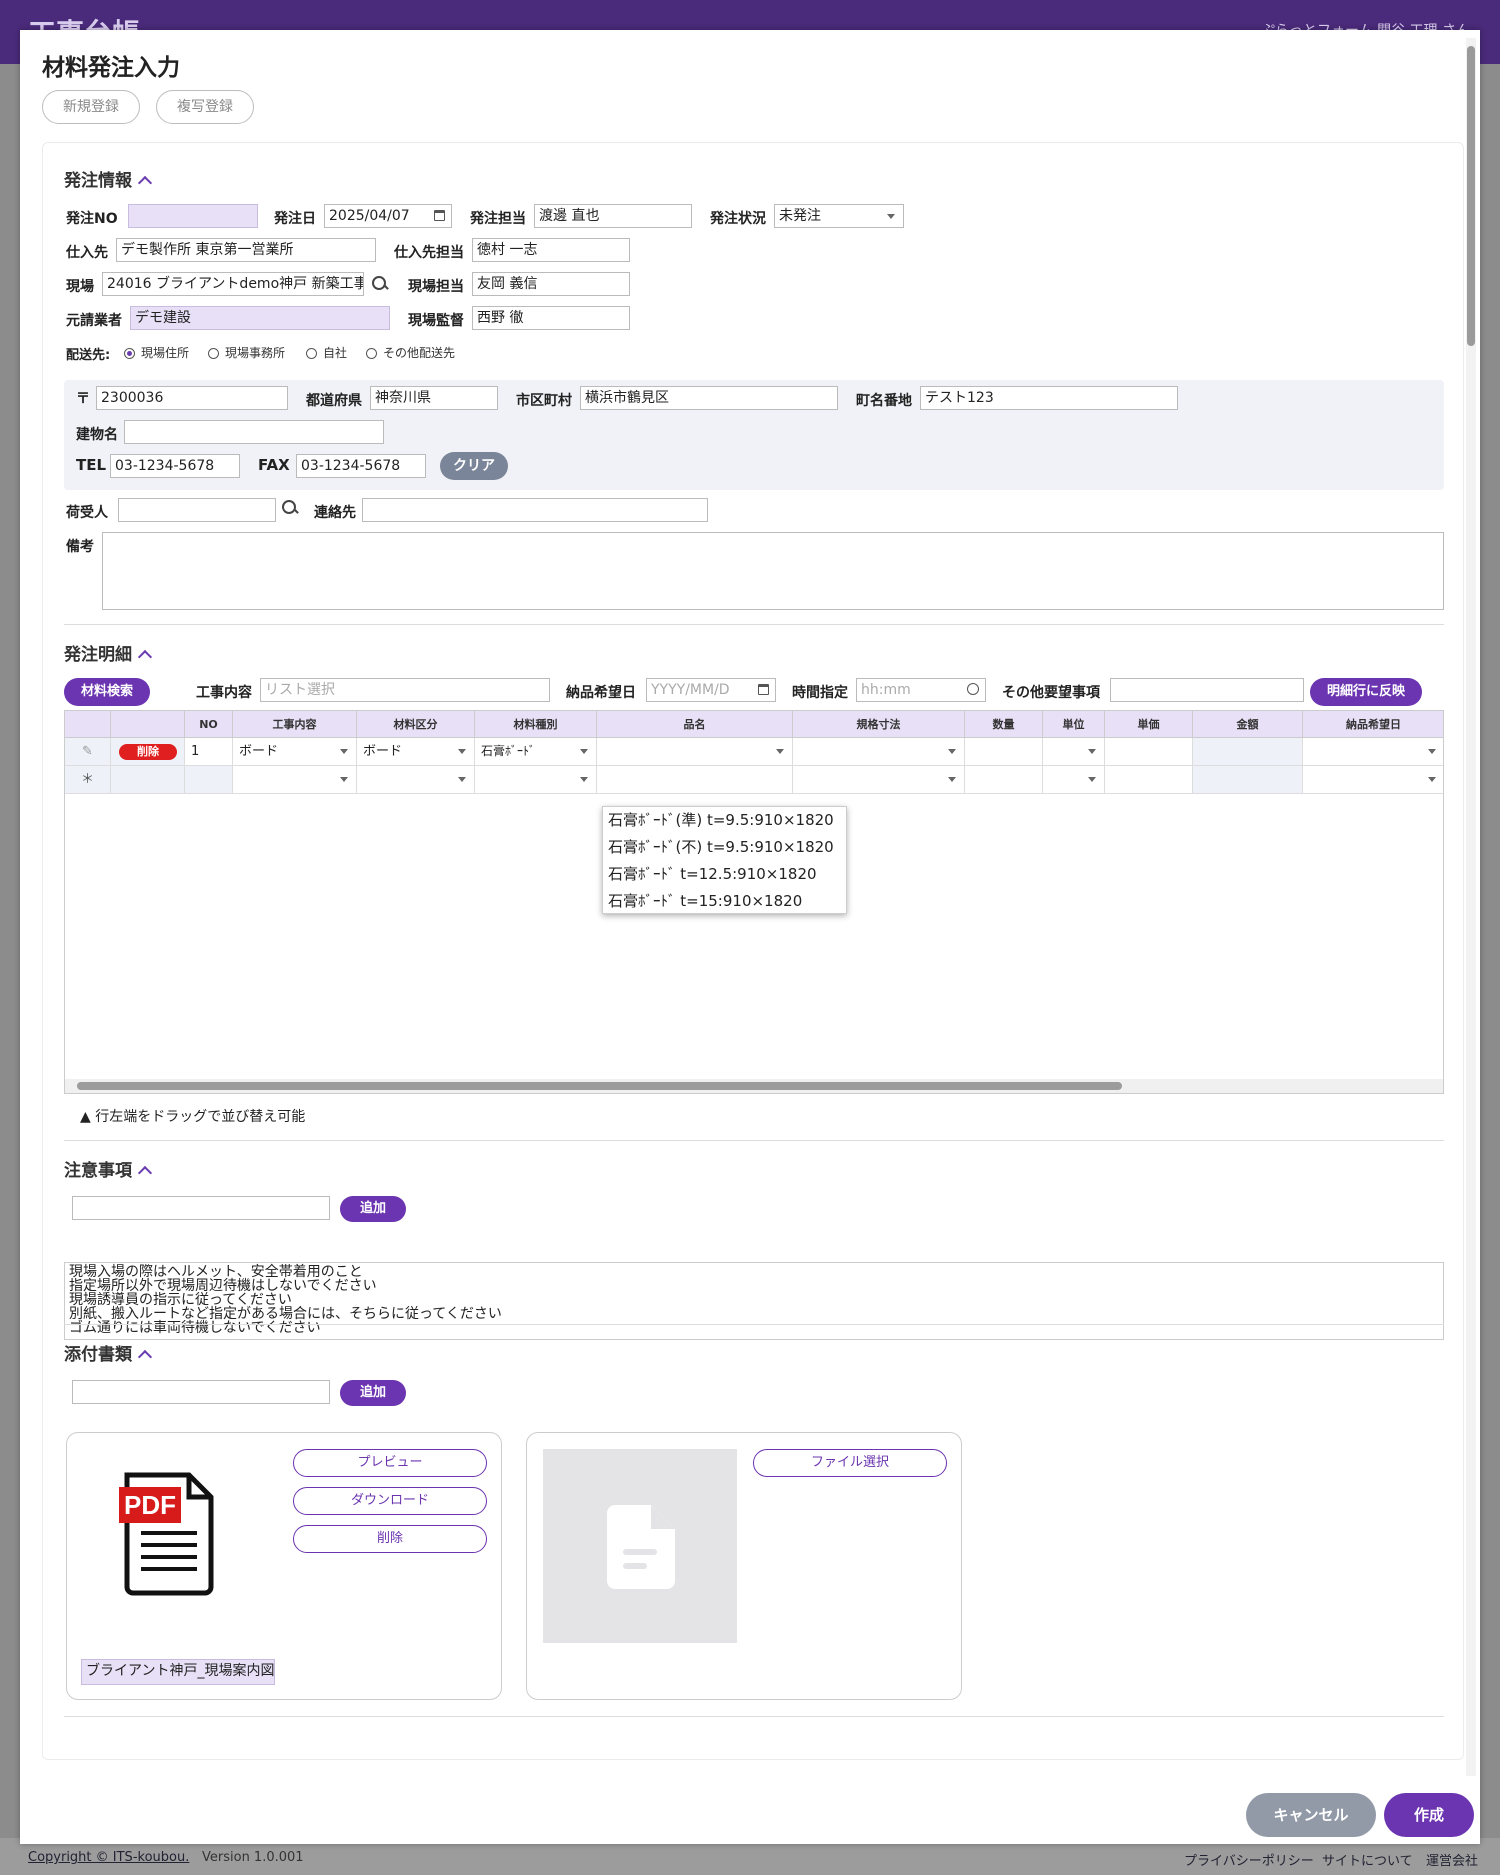 Image resolution: width=1500 pixels, height=1875 pixels. I want to click on new-register-button: 新規登録, so click(91, 107).